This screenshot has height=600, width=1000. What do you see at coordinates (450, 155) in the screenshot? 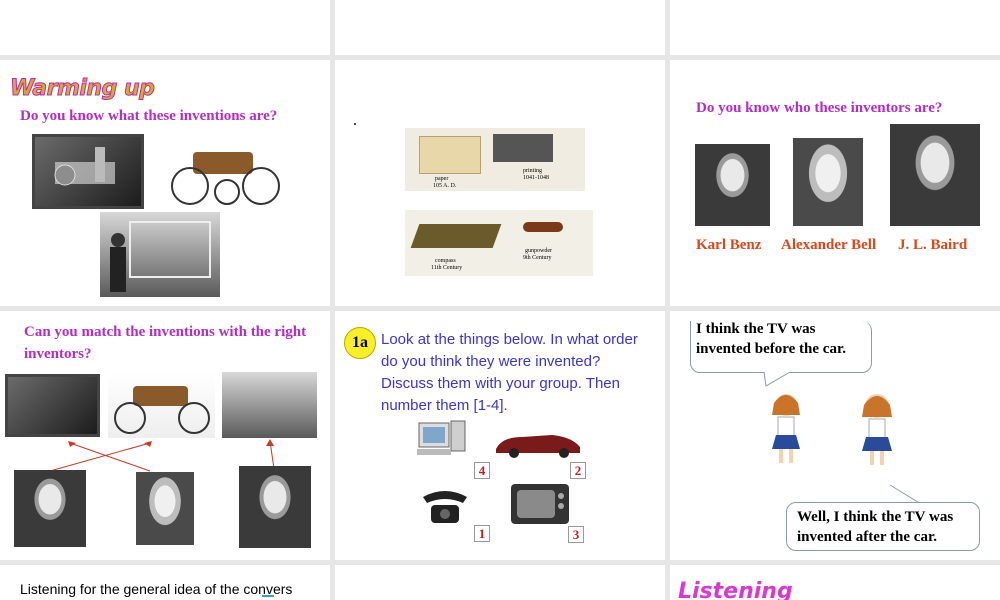
I see `scroll-icon` at bounding box center [450, 155].